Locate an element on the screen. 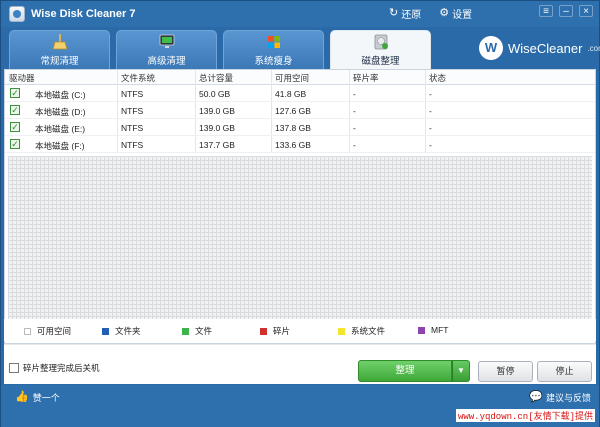  feedback-link: 💬 建议与反馈 is located at coordinates (560, 397).